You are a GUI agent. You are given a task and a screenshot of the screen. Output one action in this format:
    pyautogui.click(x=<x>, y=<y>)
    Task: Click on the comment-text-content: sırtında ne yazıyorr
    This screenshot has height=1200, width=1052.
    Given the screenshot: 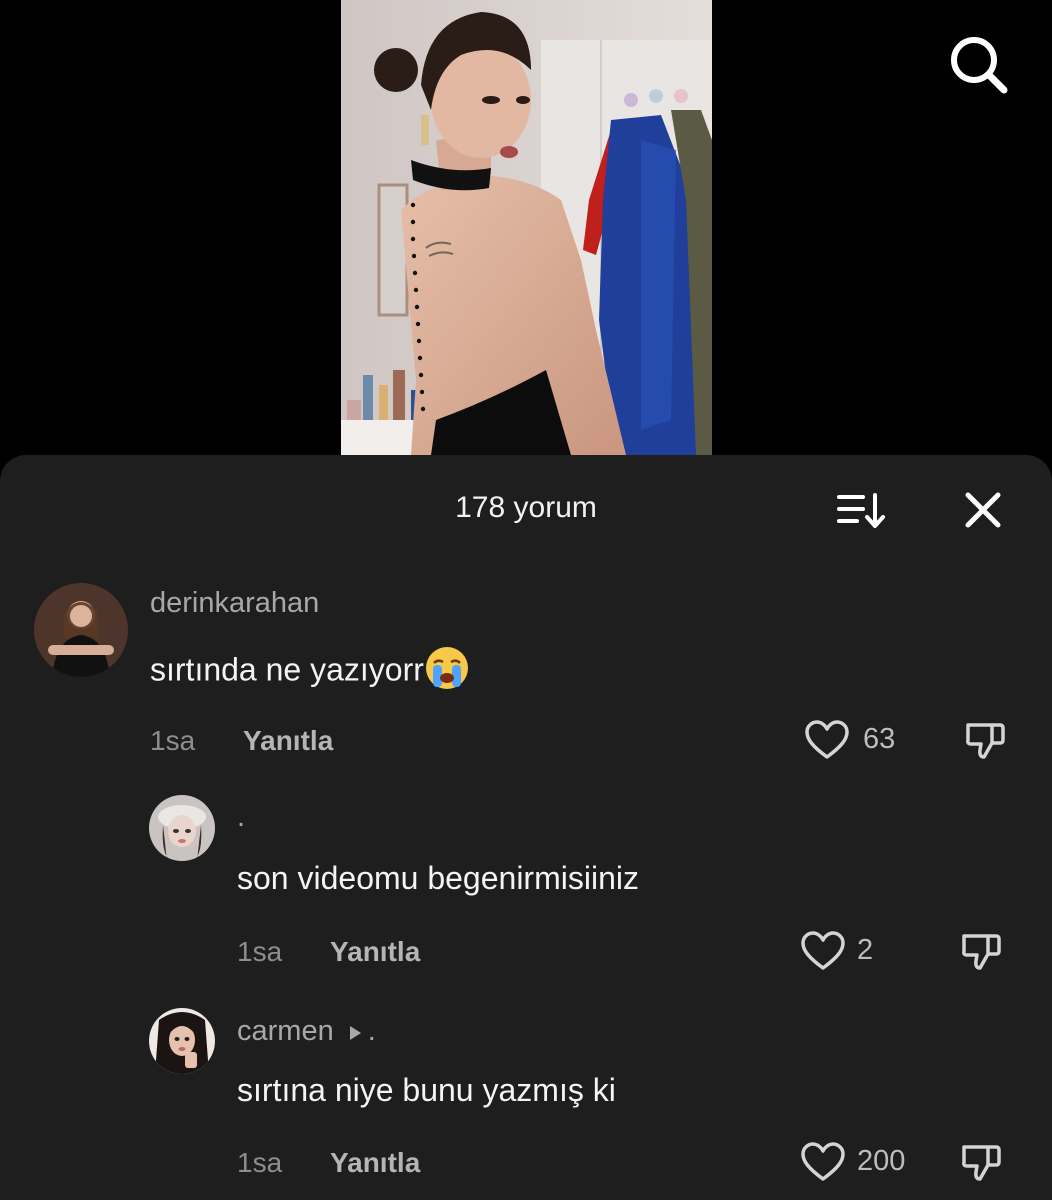 What is the action you would take?
    pyautogui.click(x=287, y=669)
    